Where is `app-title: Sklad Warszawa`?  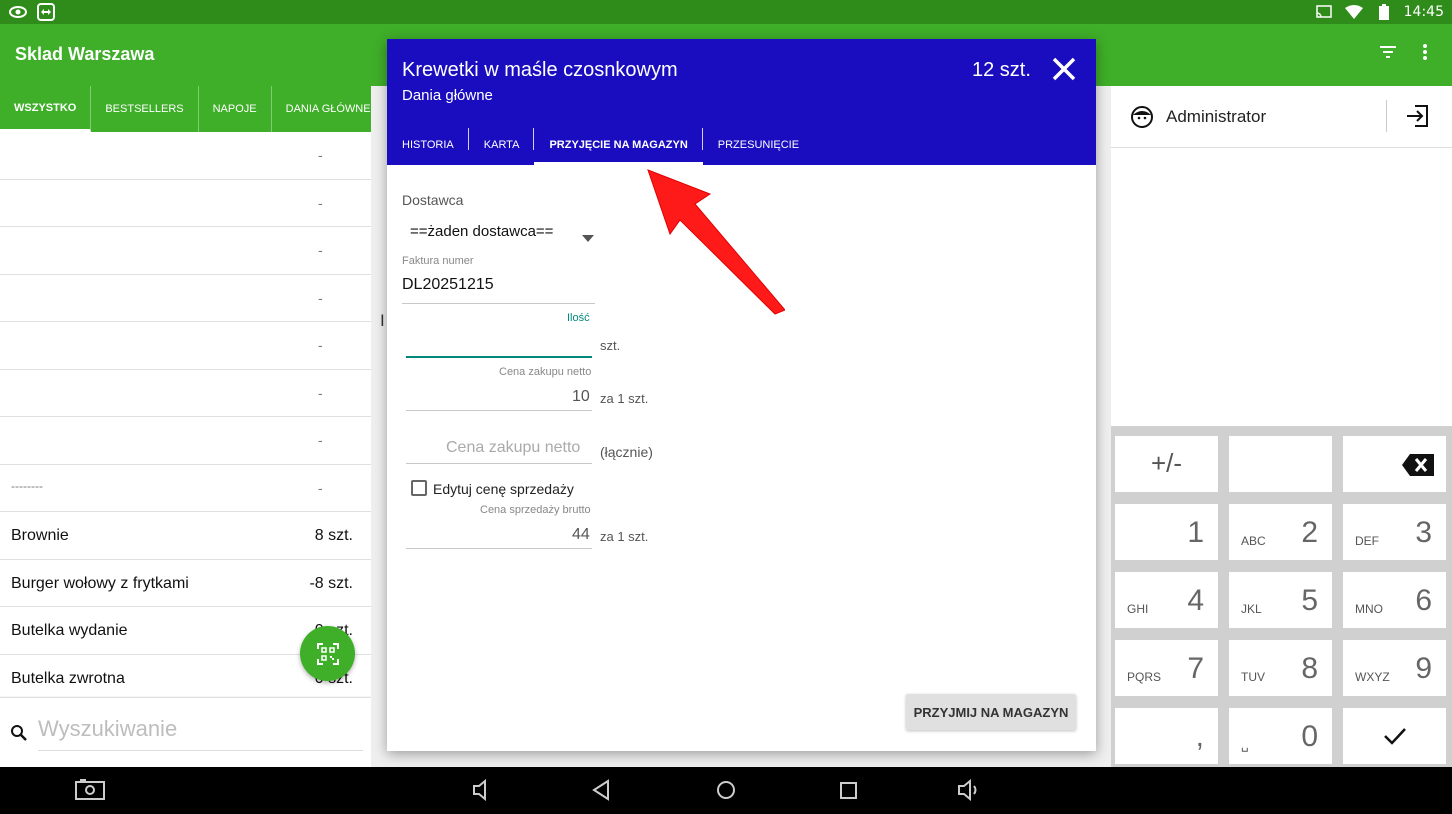 app-title: Sklad Warszawa is located at coordinates (85, 54).